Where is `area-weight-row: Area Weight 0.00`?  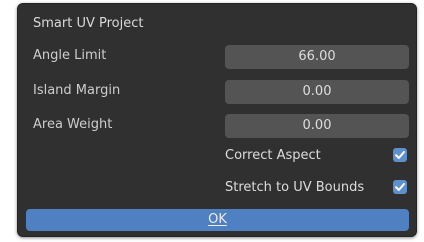 area-weight-row: Area Weight 0.00 is located at coordinates (217, 126).